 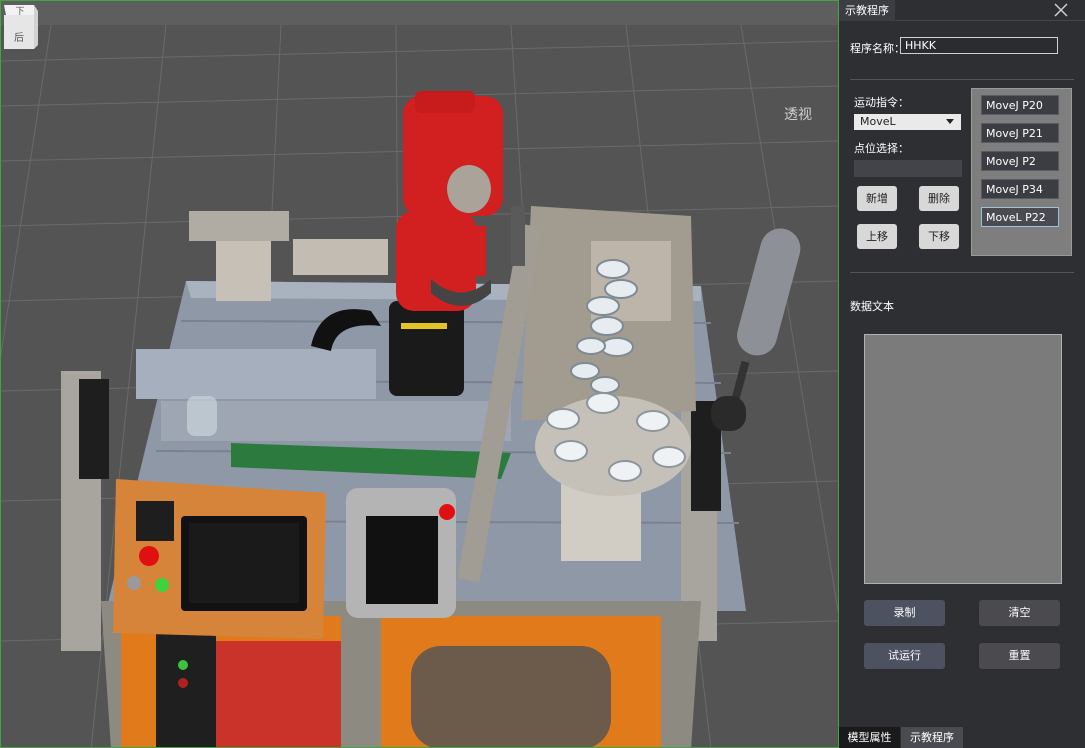 What do you see at coordinates (19, 38) in the screenshot?
I see `view-cube-front-label: 后` at bounding box center [19, 38].